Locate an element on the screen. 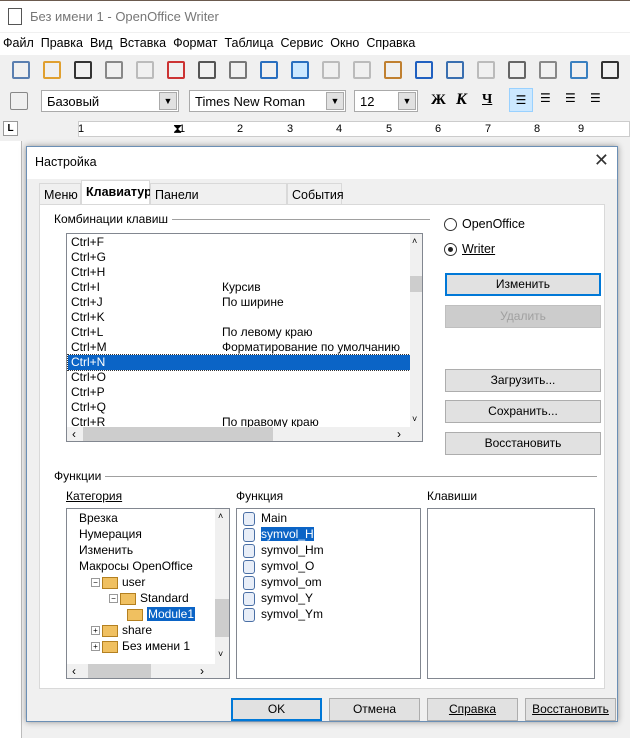 This screenshot has height=738, width=630. tab-keyboard: Клавиатура is located at coordinates (120, 192).